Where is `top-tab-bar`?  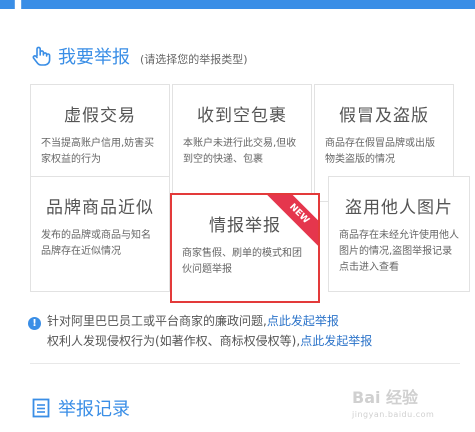
top-tab-bar is located at coordinates (237, 4).